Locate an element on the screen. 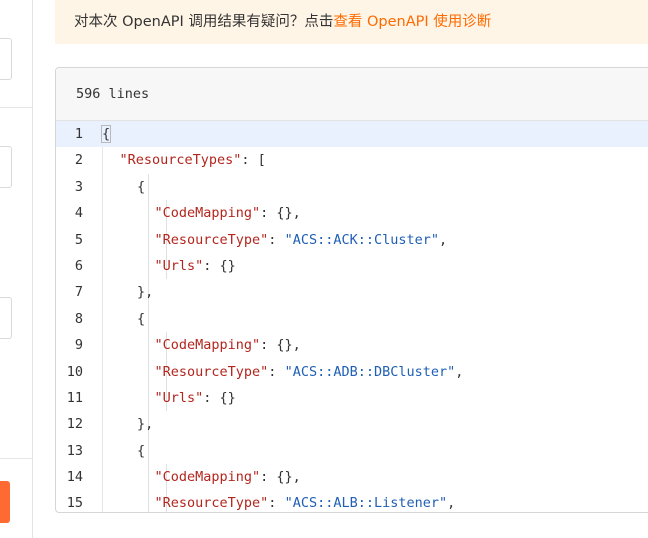 The height and width of the screenshot is (538, 648). diagnosis-link: 查看 OpenAPI 使用诊断 is located at coordinates (412, 22).